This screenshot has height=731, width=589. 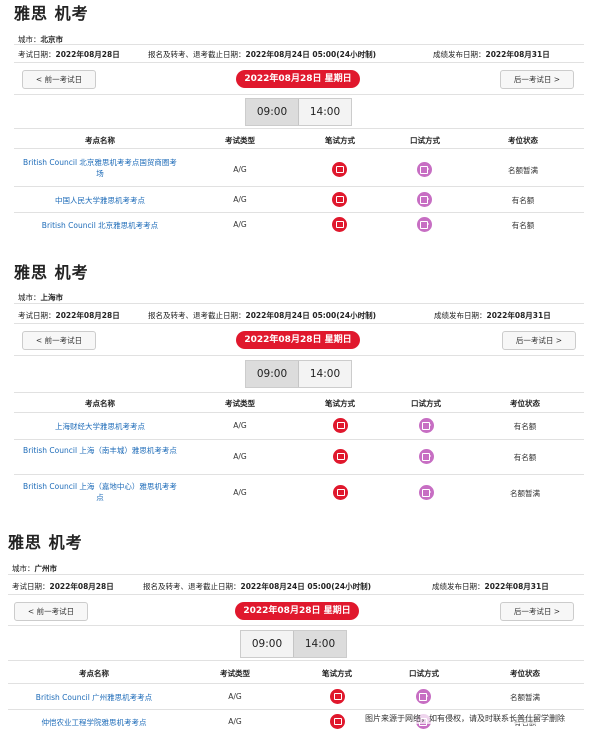 What do you see at coordinates (94, 722) in the screenshot?
I see `venue-link: 仲恺农业工程学院雅思机考考点` at bounding box center [94, 722].